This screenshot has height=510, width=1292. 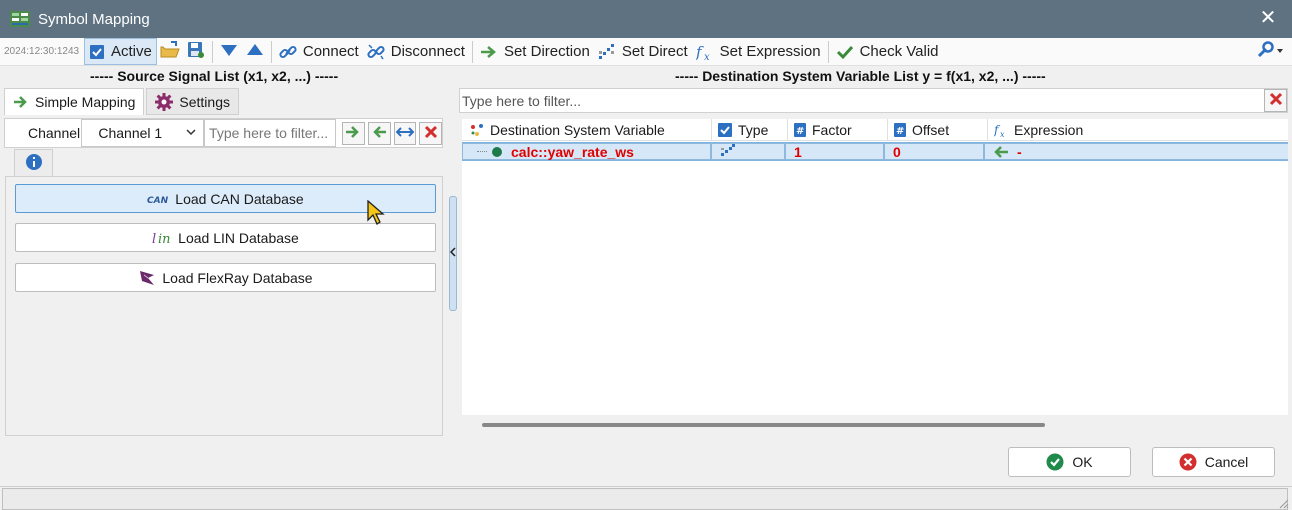 I want to click on gear-icon, so click(x=164, y=101).